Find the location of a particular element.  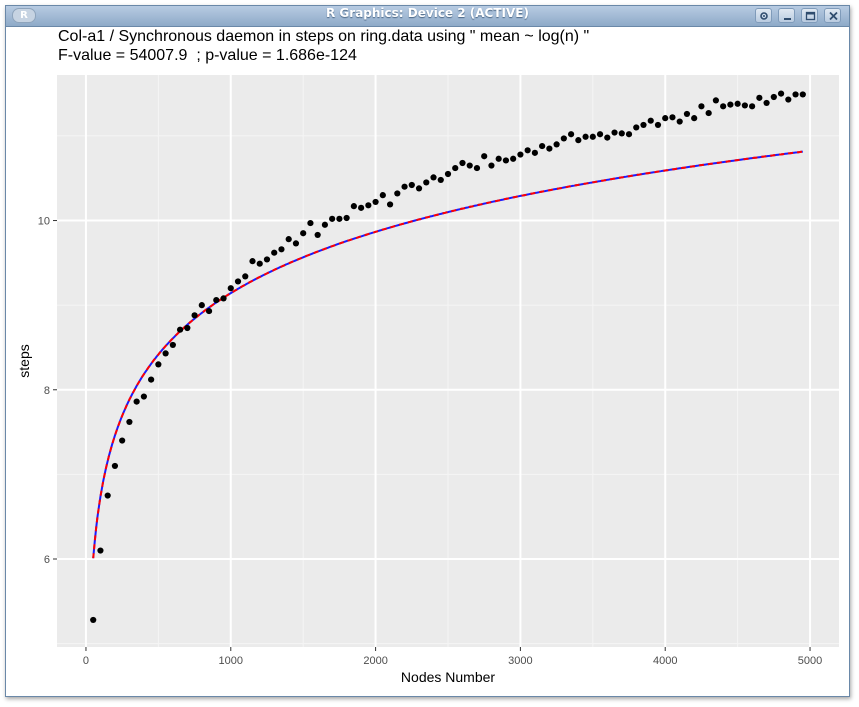

y-tick-label: 6 is located at coordinates (47, 560).